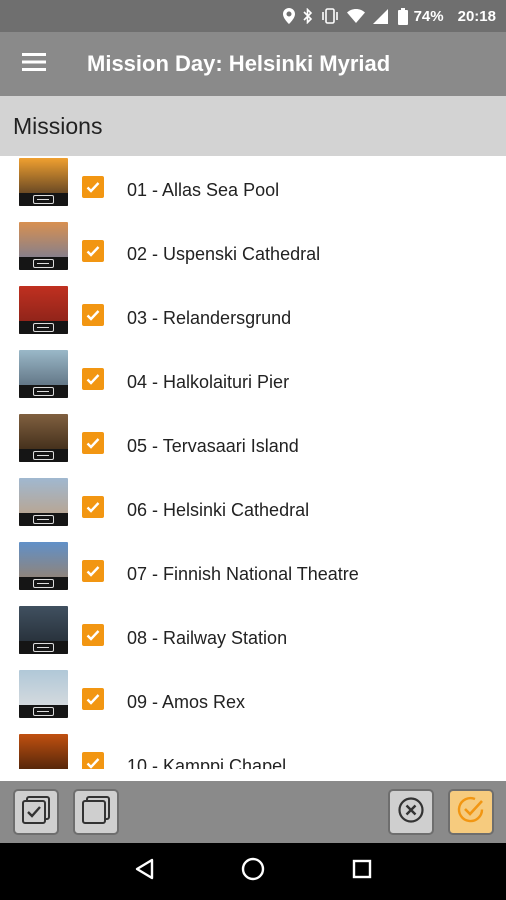 The width and height of the screenshot is (506, 900). I want to click on mission-label: 09 - Amos Rex, so click(186, 702).